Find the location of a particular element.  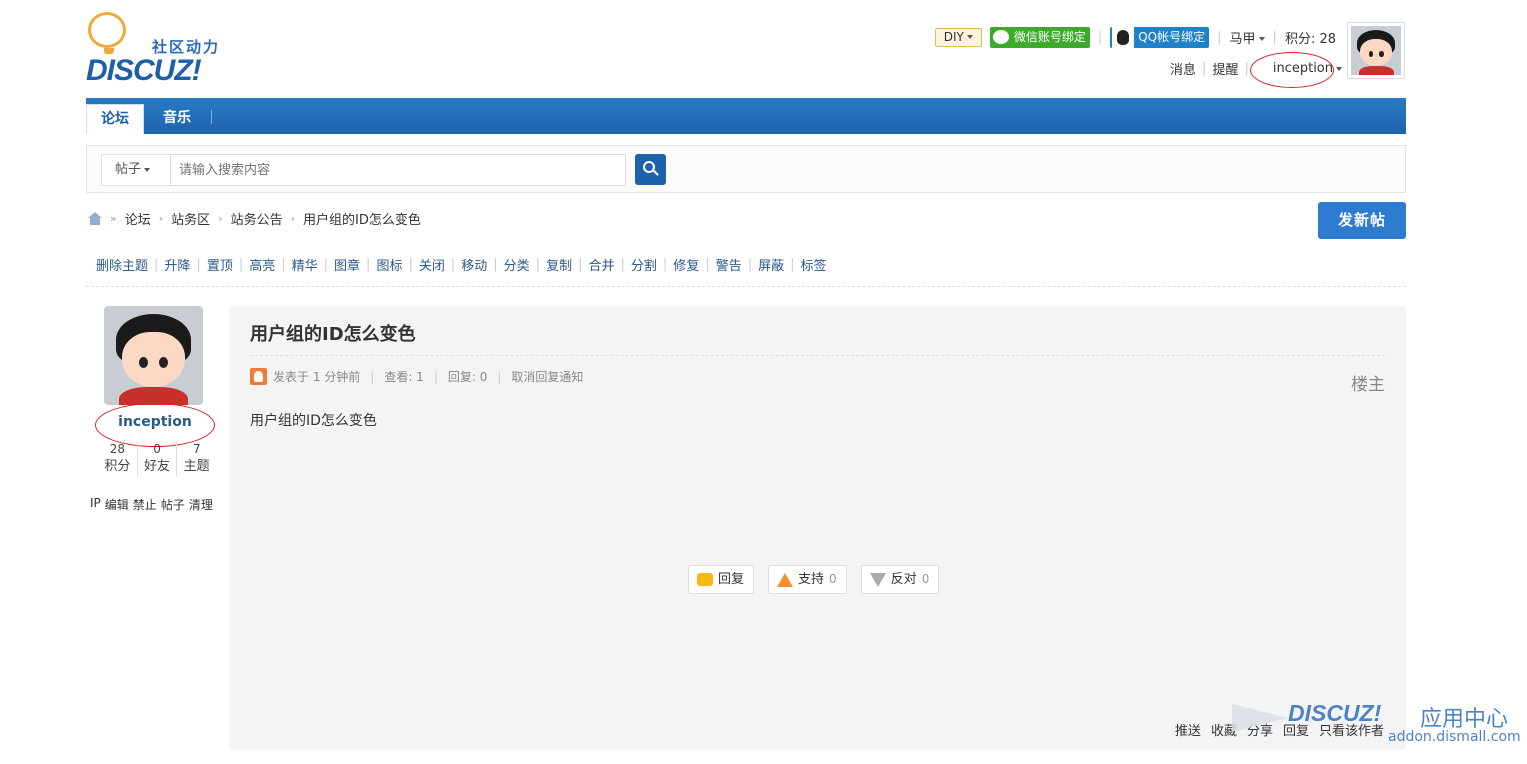

search-button is located at coordinates (650, 169).